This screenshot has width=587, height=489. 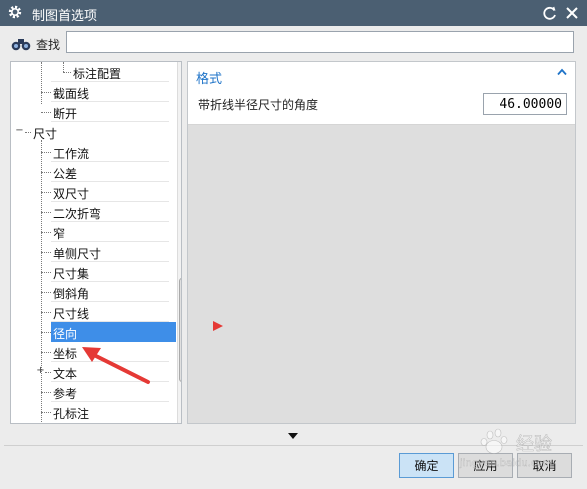 What do you see at coordinates (71, 194) in the screenshot?
I see `tree-item-label: 双尺寸` at bounding box center [71, 194].